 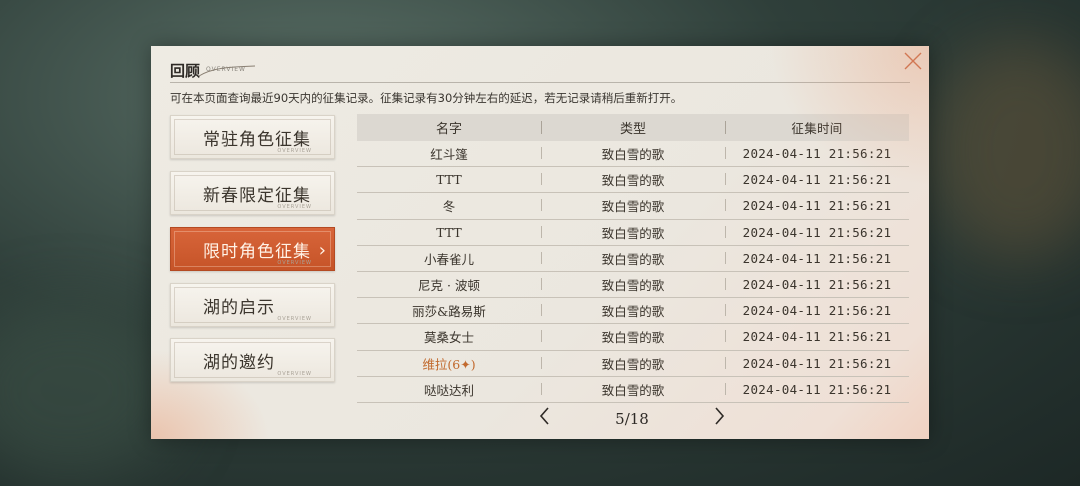 I want to click on cell-name: 冬, so click(x=449, y=207).